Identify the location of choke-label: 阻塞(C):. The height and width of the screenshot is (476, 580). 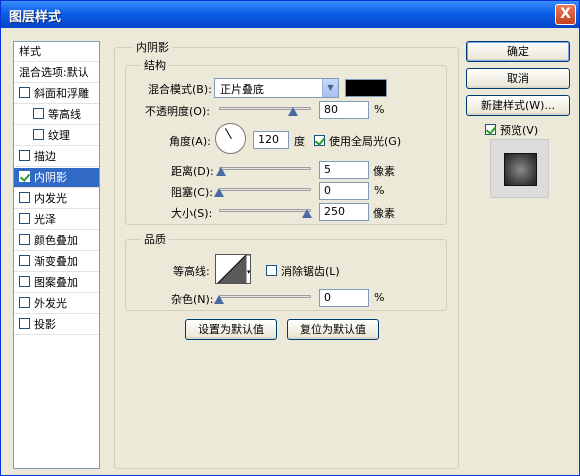
(192, 192).